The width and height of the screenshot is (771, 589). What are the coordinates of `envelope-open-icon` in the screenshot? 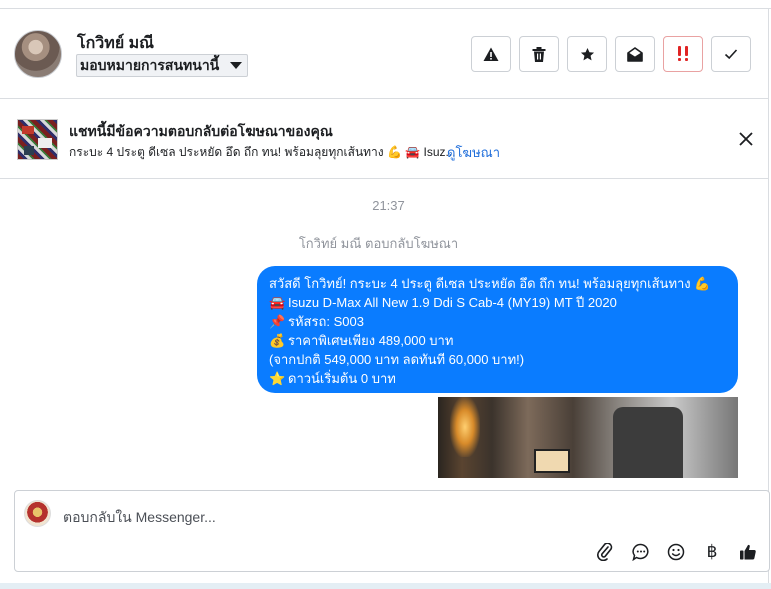 It's located at (635, 54).